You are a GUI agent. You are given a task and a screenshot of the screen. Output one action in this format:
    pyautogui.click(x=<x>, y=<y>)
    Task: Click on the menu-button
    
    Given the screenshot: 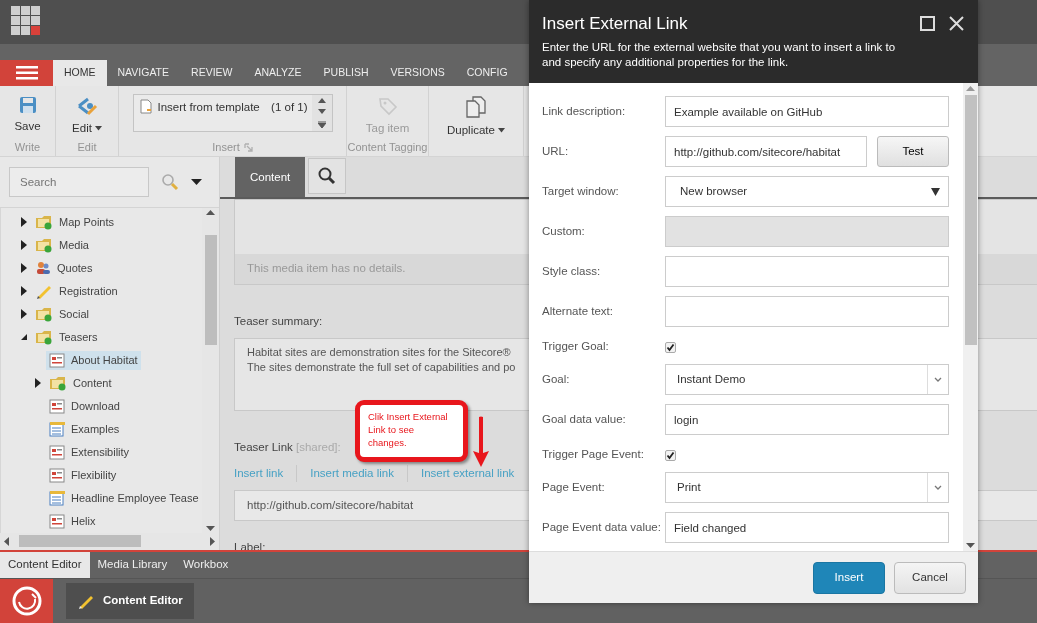 What is the action you would take?
    pyautogui.click(x=26, y=73)
    